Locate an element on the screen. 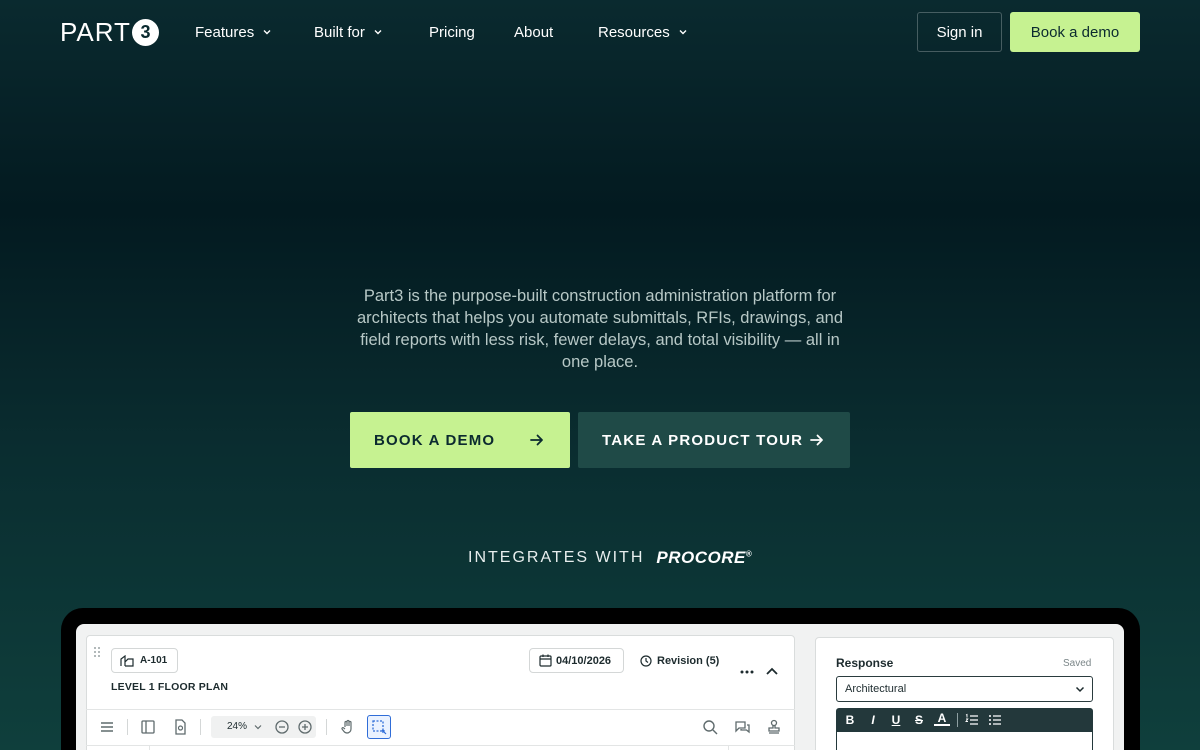  menu-icon is located at coordinates (107, 727).